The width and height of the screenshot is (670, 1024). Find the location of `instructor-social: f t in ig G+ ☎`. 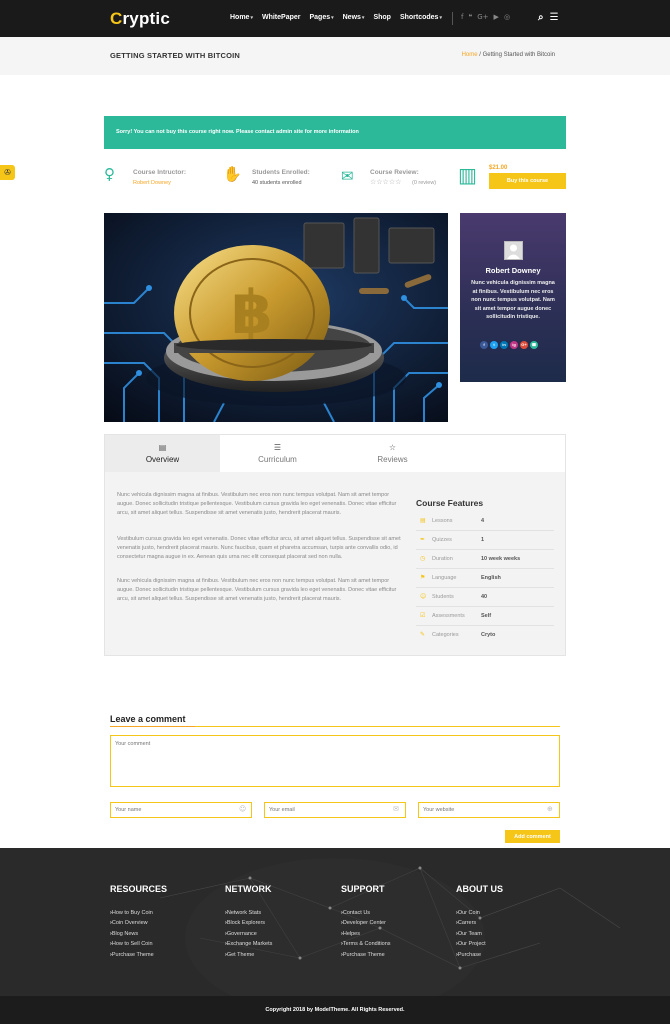

instructor-social: f t in ig G+ ☎ is located at coordinates (509, 345).